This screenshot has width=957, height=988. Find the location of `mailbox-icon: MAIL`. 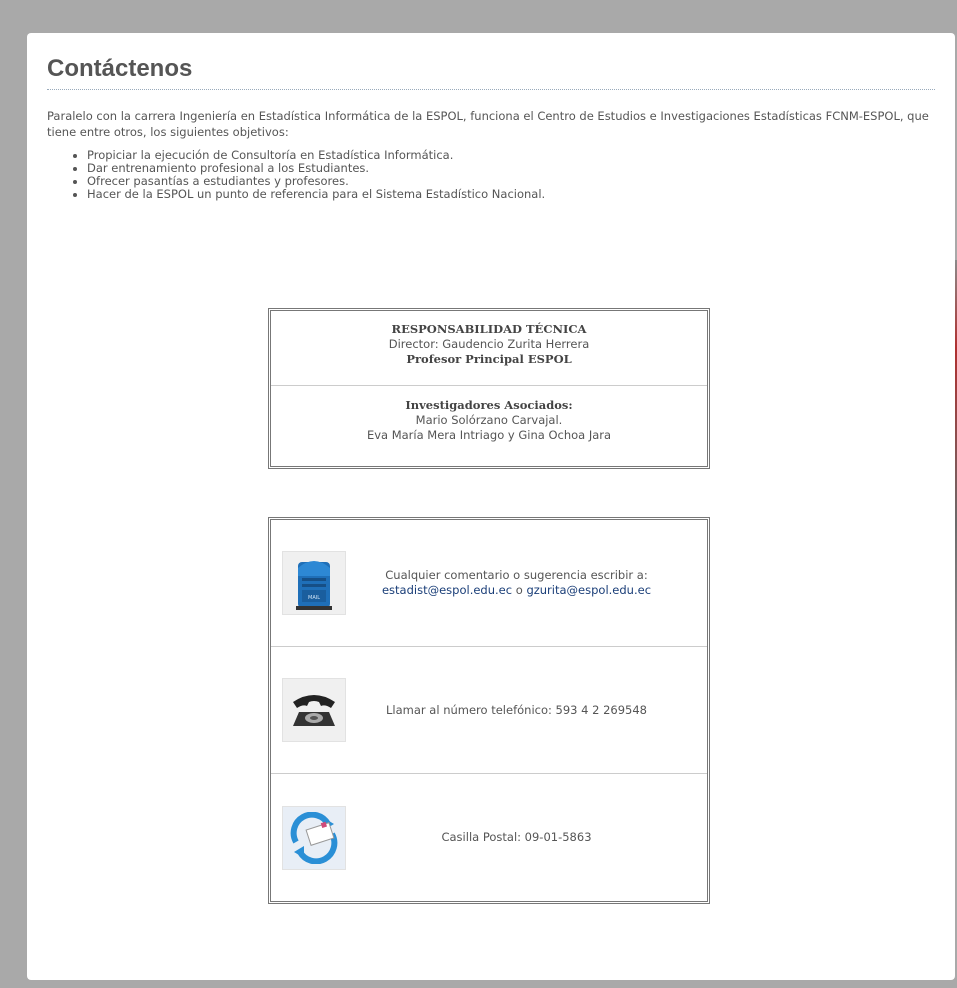

mailbox-icon: MAIL is located at coordinates (314, 583).